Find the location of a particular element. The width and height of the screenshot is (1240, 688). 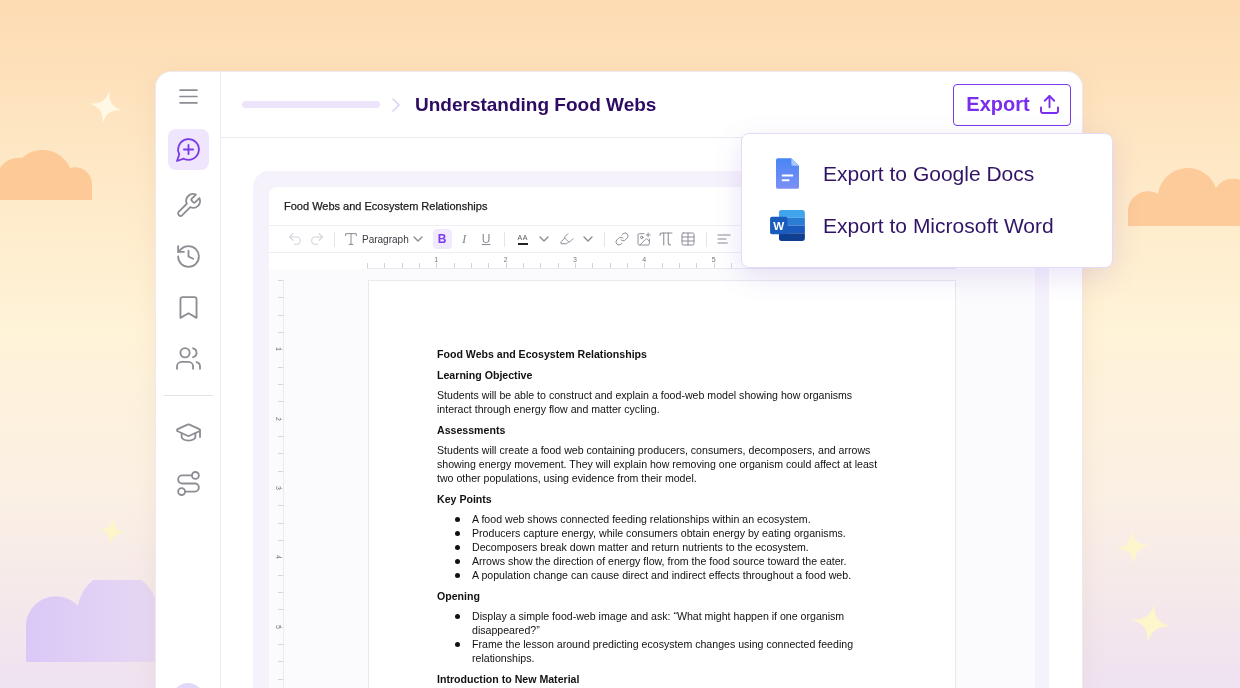

sidebar-item is located at coordinates (188, 149).